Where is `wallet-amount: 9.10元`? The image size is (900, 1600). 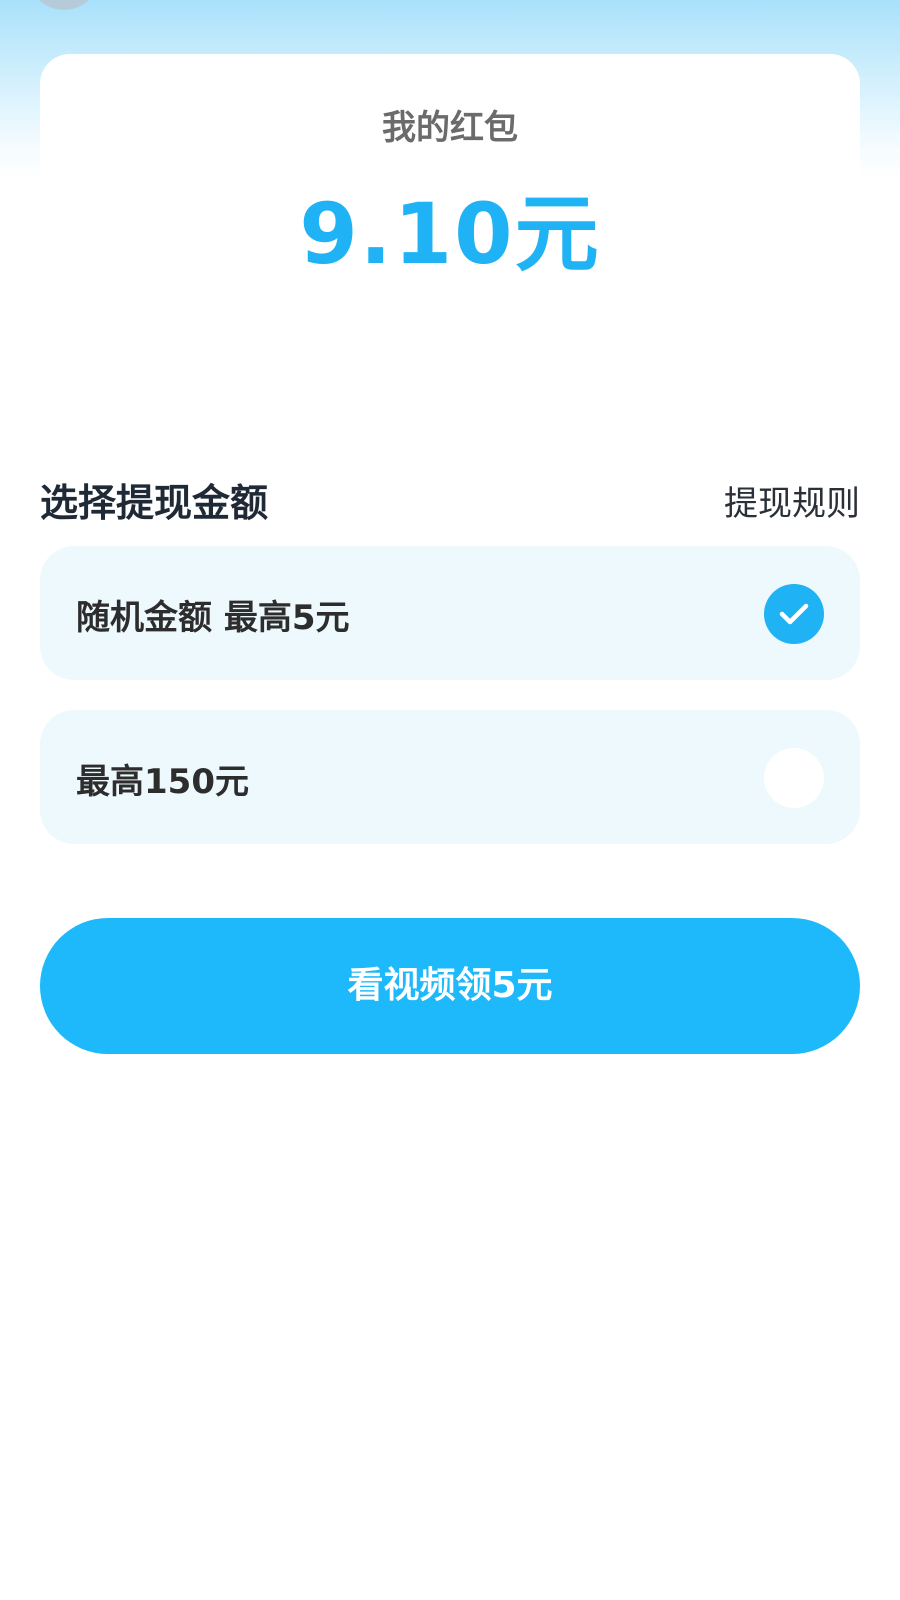 wallet-amount: 9.10元 is located at coordinates (450, 234).